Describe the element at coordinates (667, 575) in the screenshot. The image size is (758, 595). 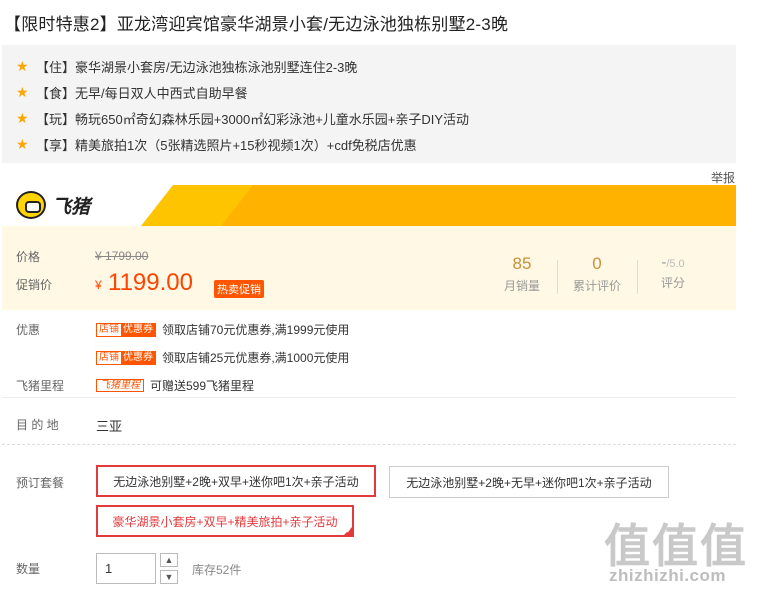
I see `watermark-url: zhizhizhi.com` at that location.